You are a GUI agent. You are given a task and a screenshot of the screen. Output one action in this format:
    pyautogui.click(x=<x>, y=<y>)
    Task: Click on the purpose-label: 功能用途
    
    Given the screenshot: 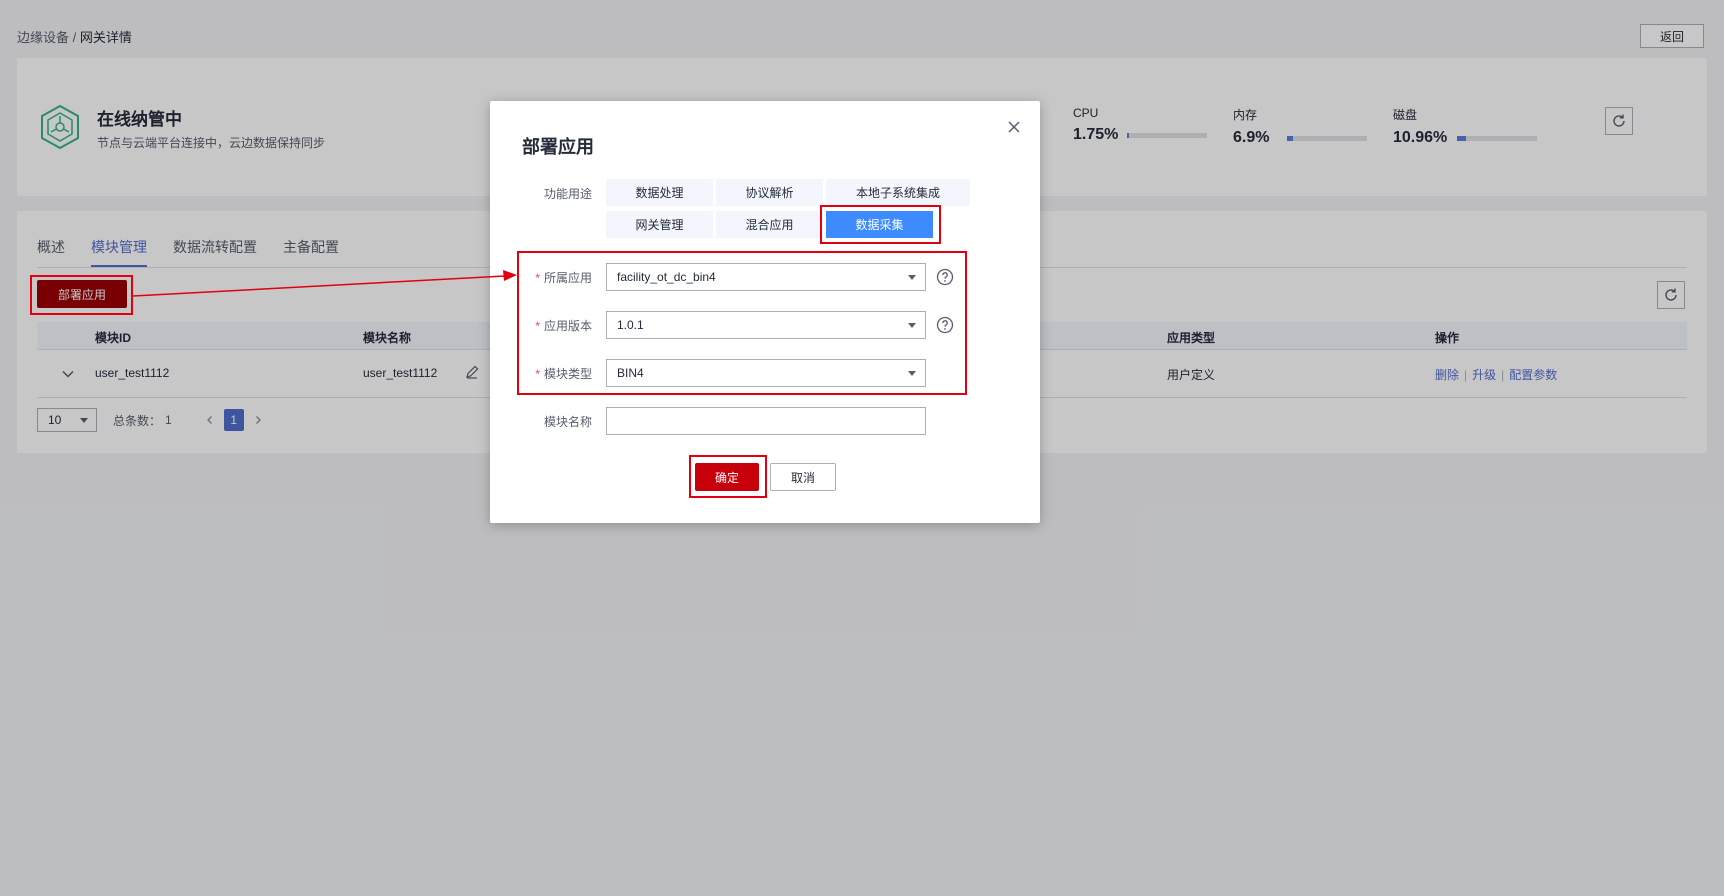 What is the action you would take?
    pyautogui.click(x=567, y=194)
    